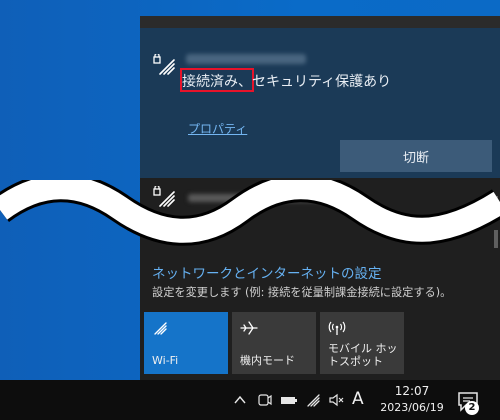  Describe the element at coordinates (358, 399) in the screenshot. I see `ime-mode-indicator: A` at that location.